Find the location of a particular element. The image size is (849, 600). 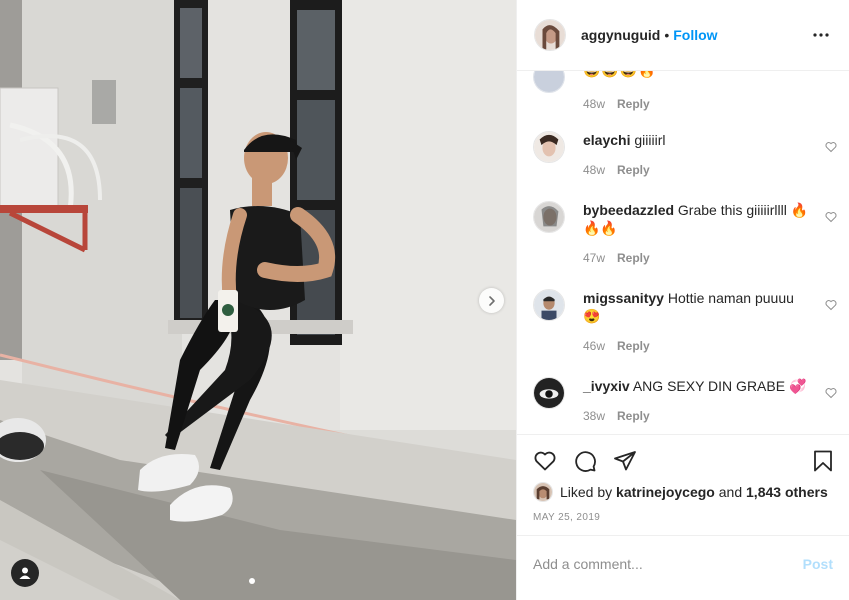

follow-button: Follow is located at coordinates (695, 35).